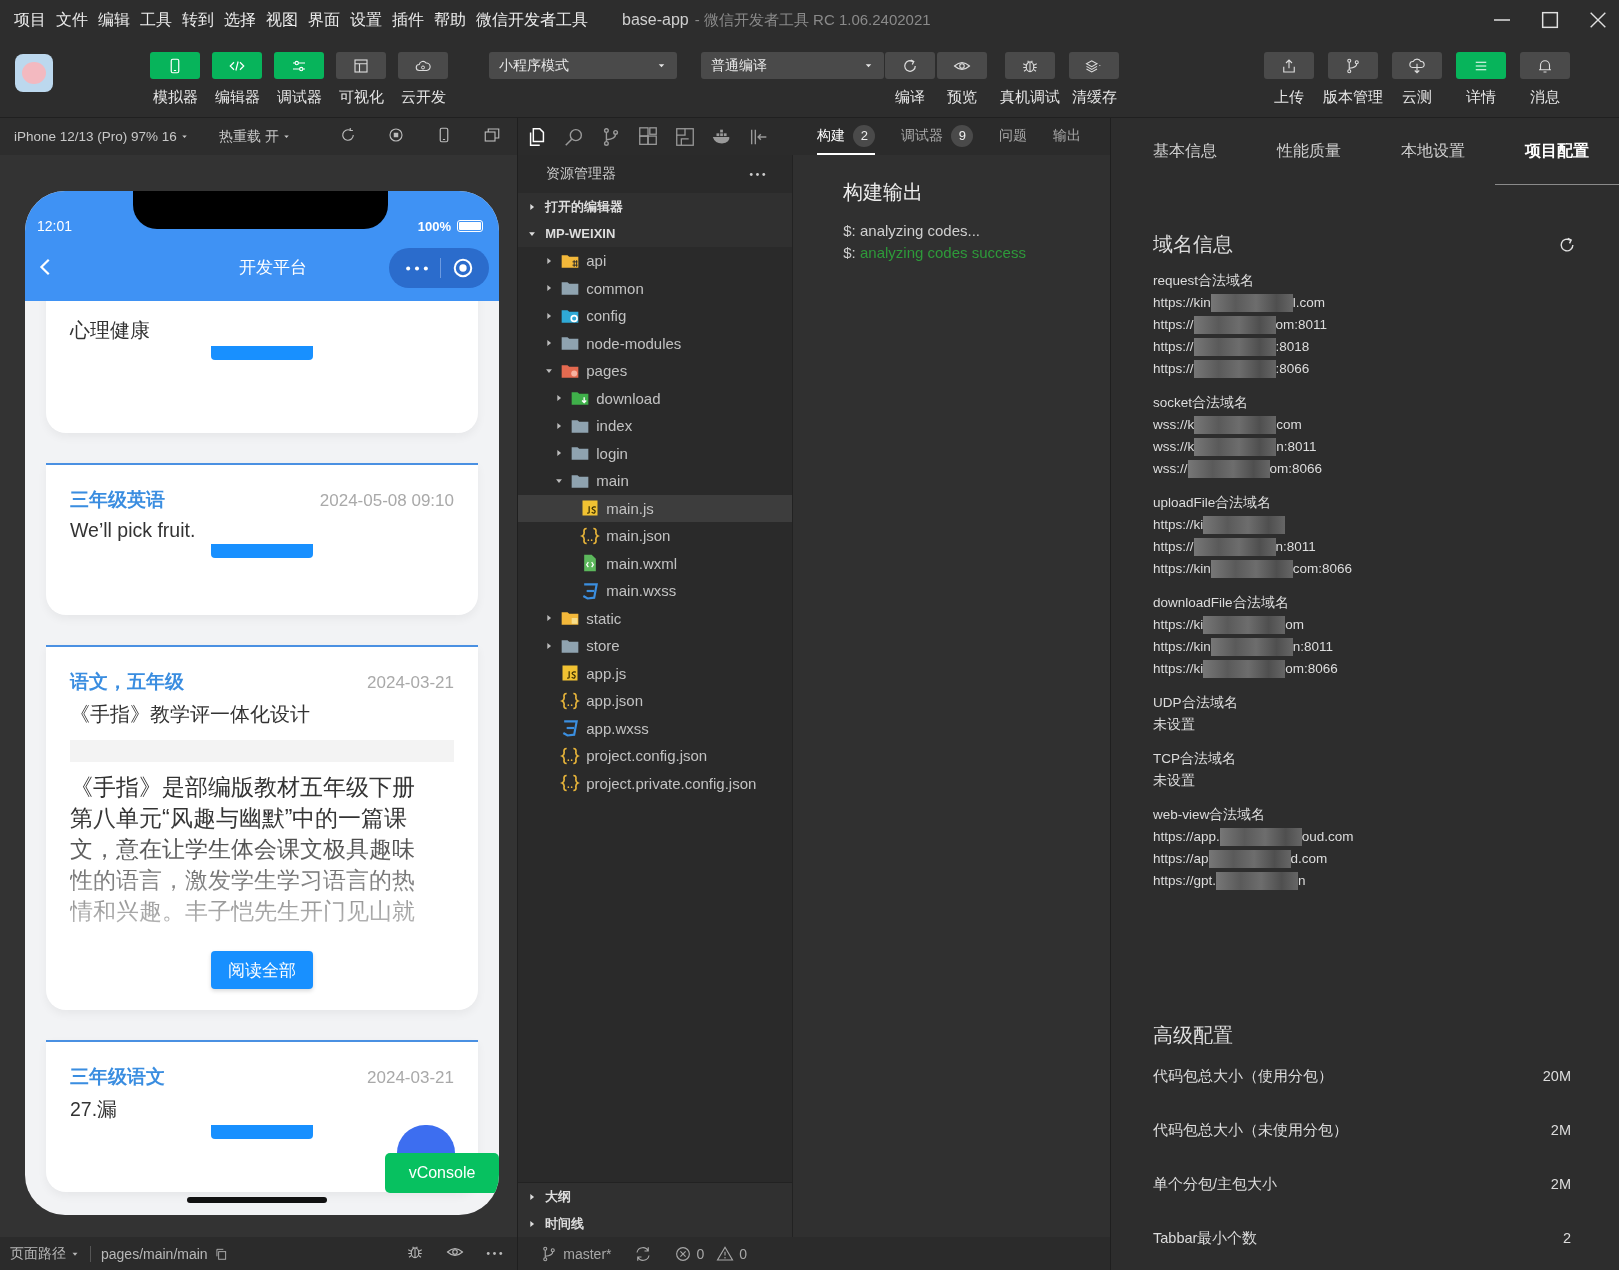  What do you see at coordinates (655, 288) in the screenshot?
I see `file-tree-item: common` at bounding box center [655, 288].